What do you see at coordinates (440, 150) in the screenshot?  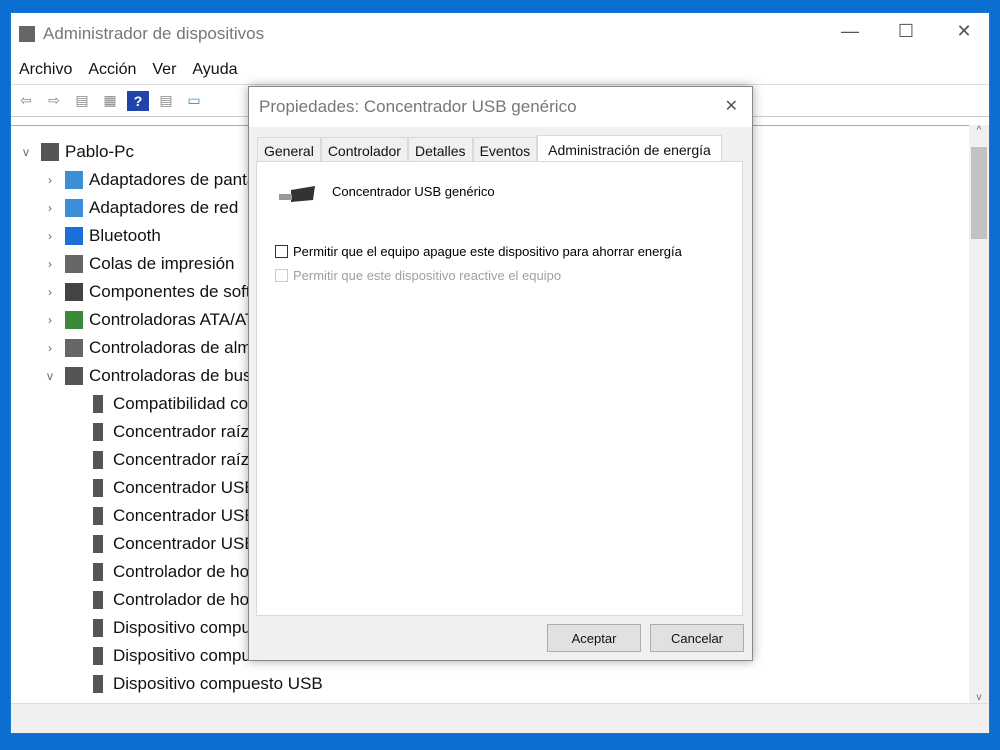 I see `tab-detalles: Detalles` at bounding box center [440, 150].